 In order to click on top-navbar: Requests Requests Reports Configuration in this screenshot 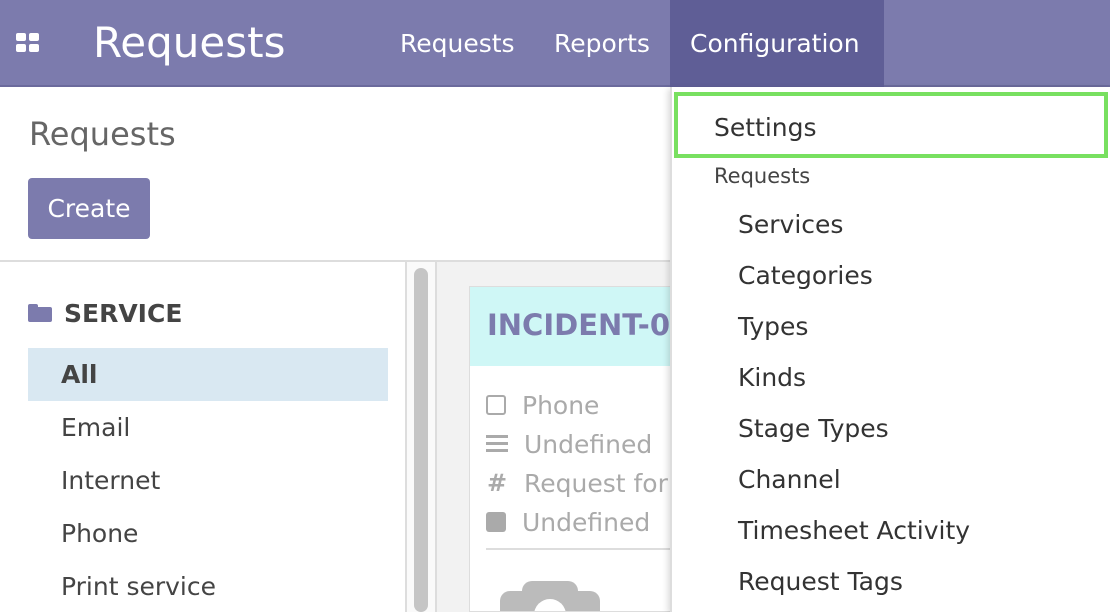, I will do `click(555, 43)`.